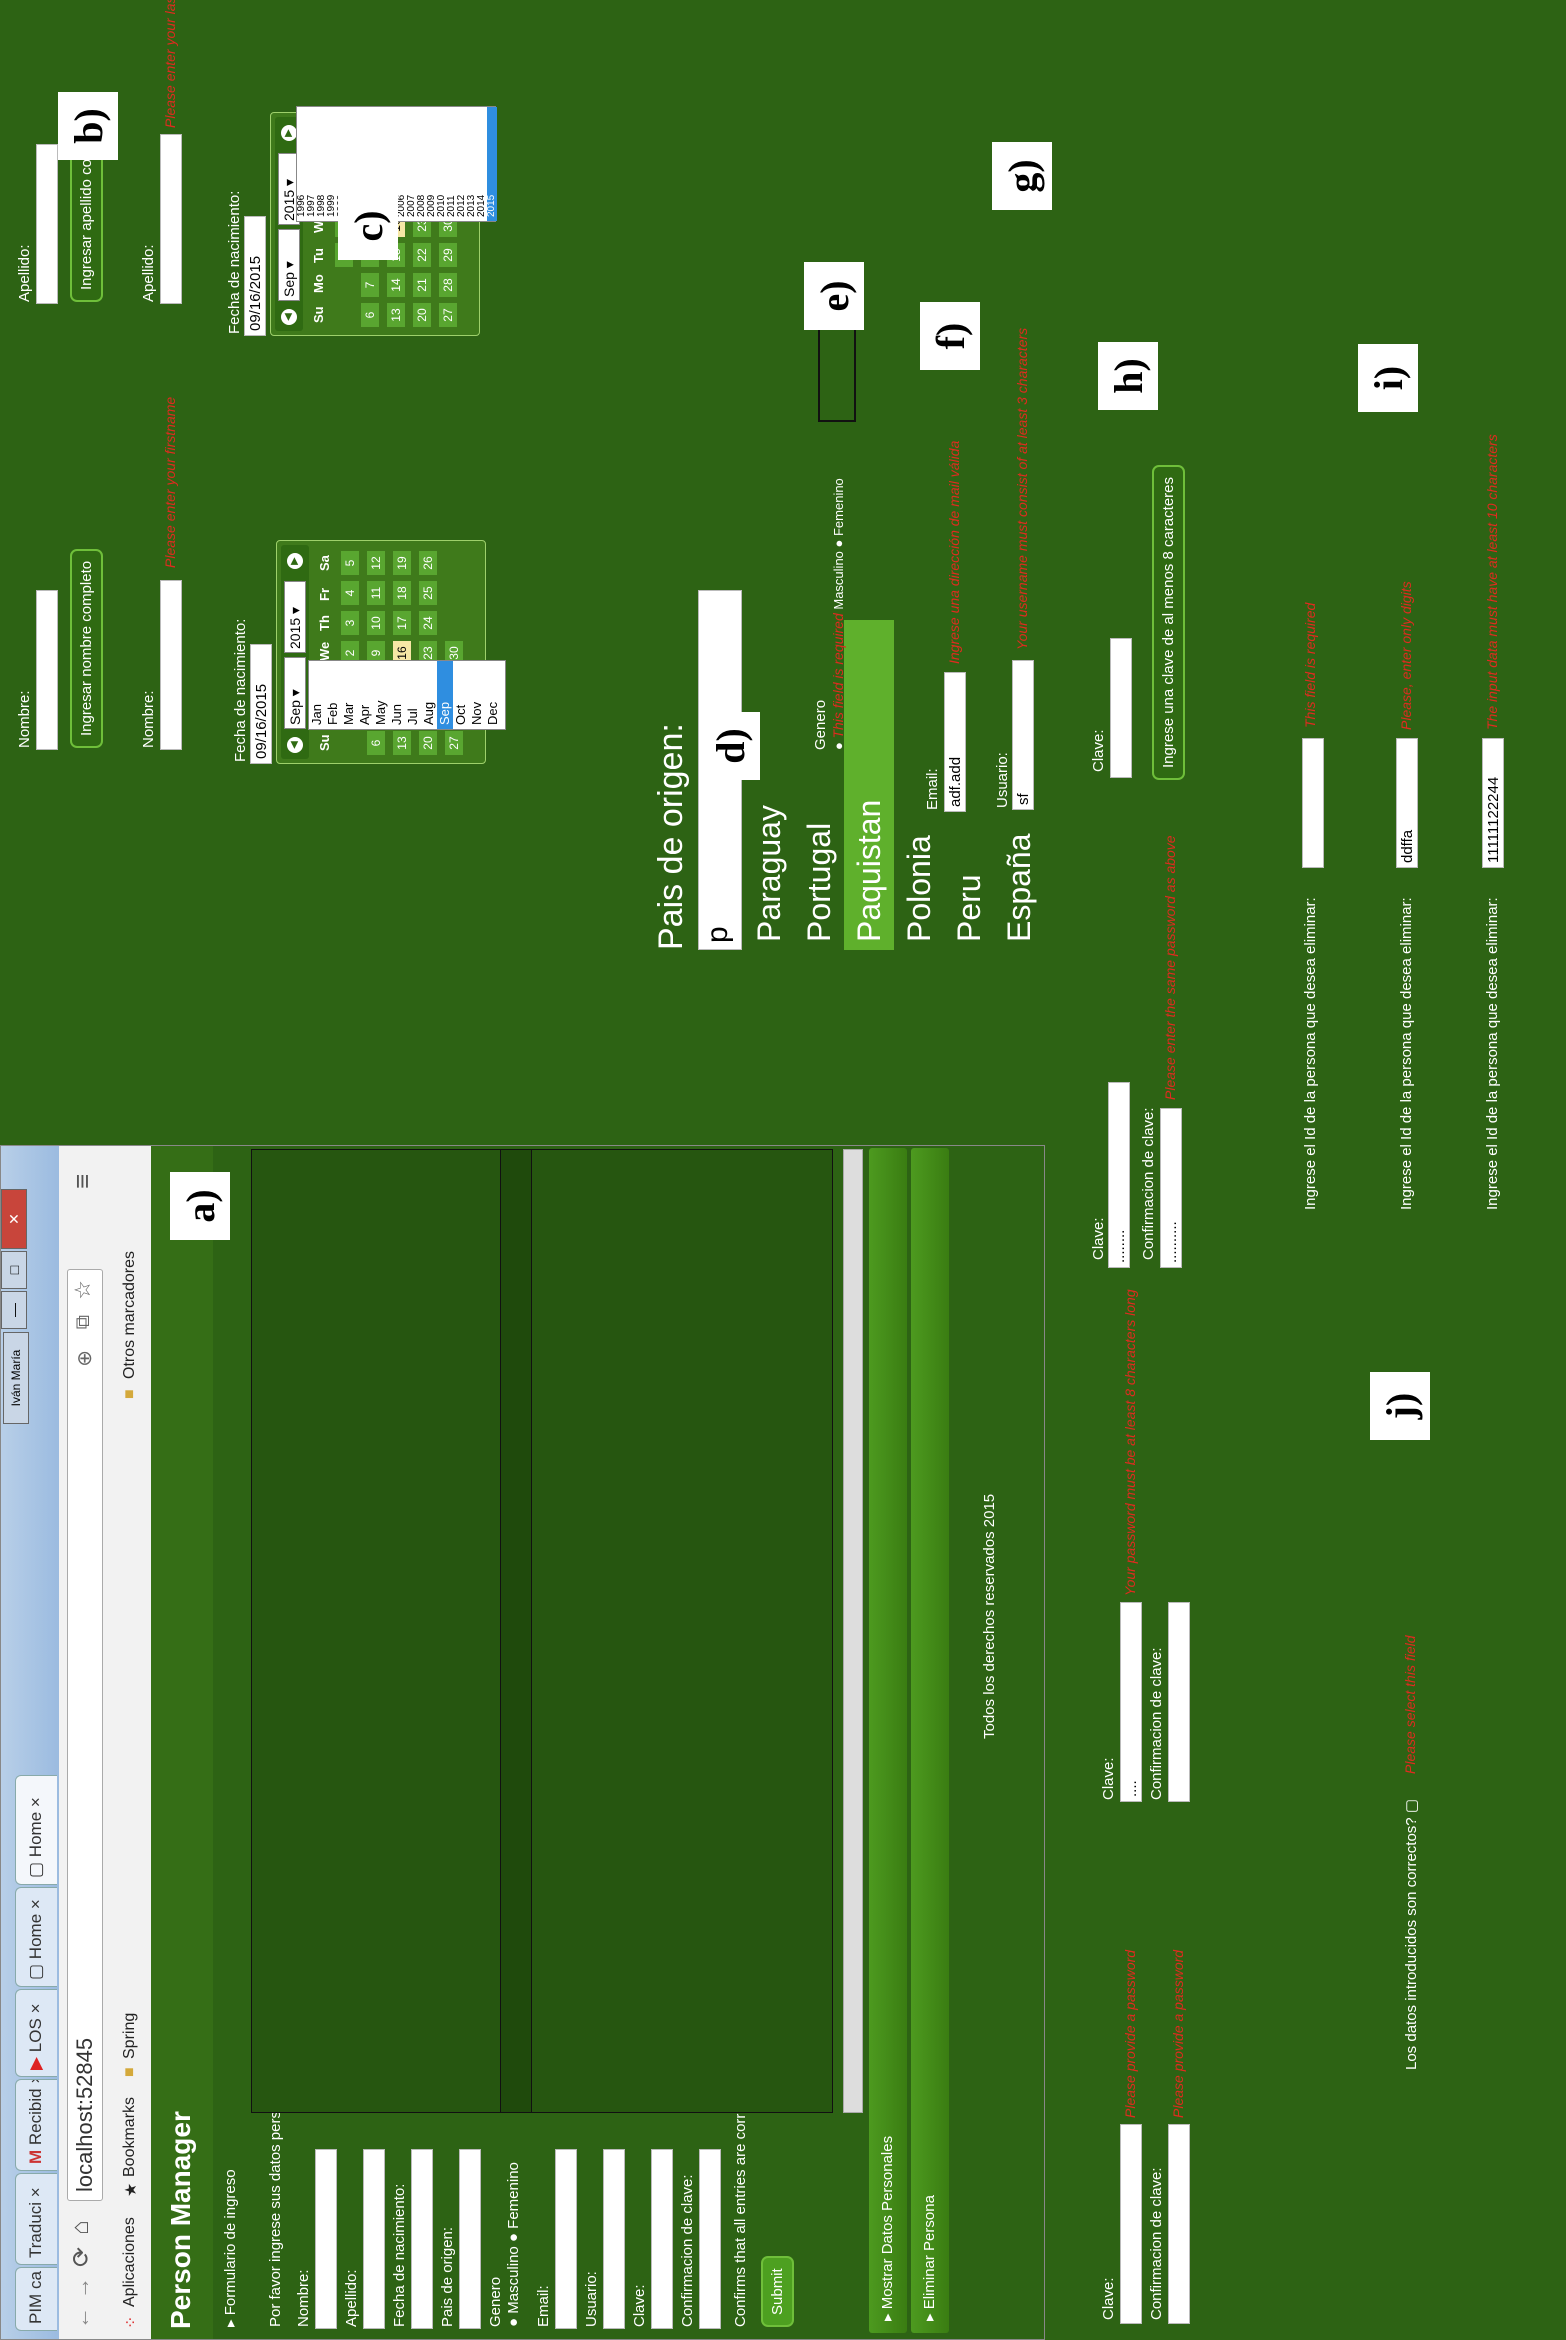 The image size is (1566, 2340). I want to click on calendar-day: 11, so click(376, 593).